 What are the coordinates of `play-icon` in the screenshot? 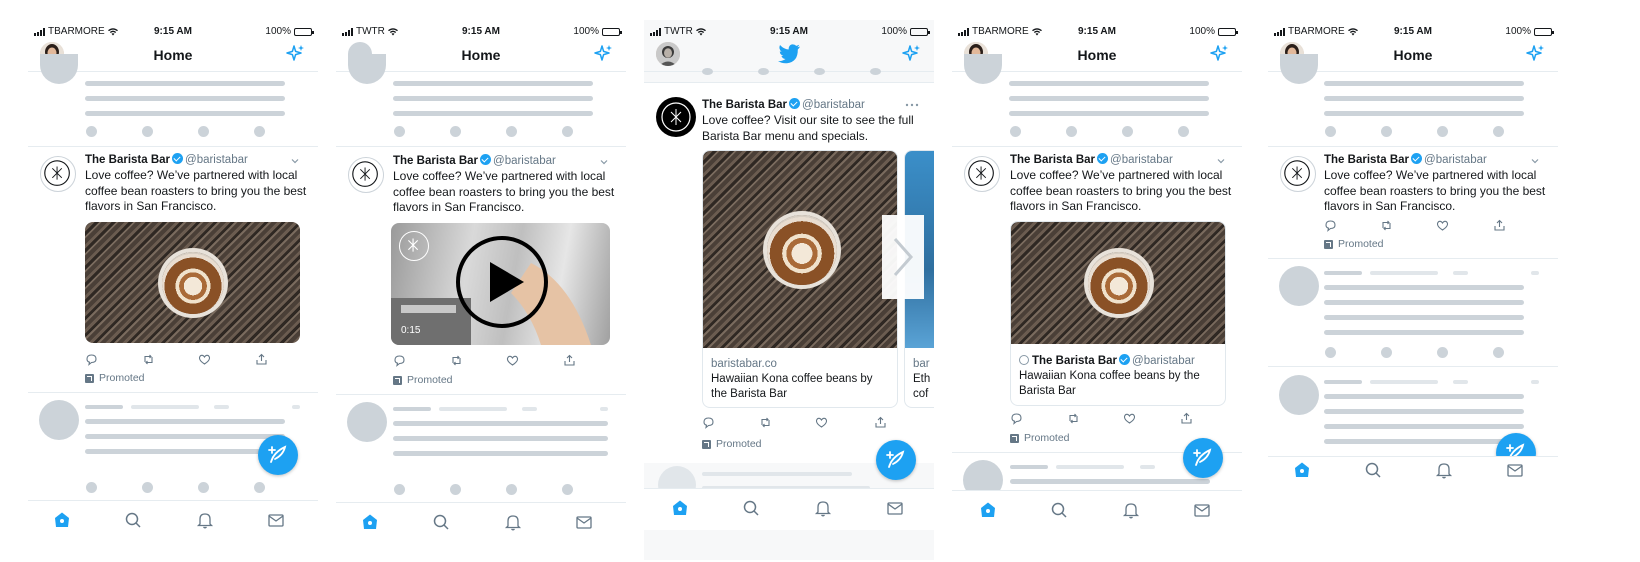 It's located at (502, 282).